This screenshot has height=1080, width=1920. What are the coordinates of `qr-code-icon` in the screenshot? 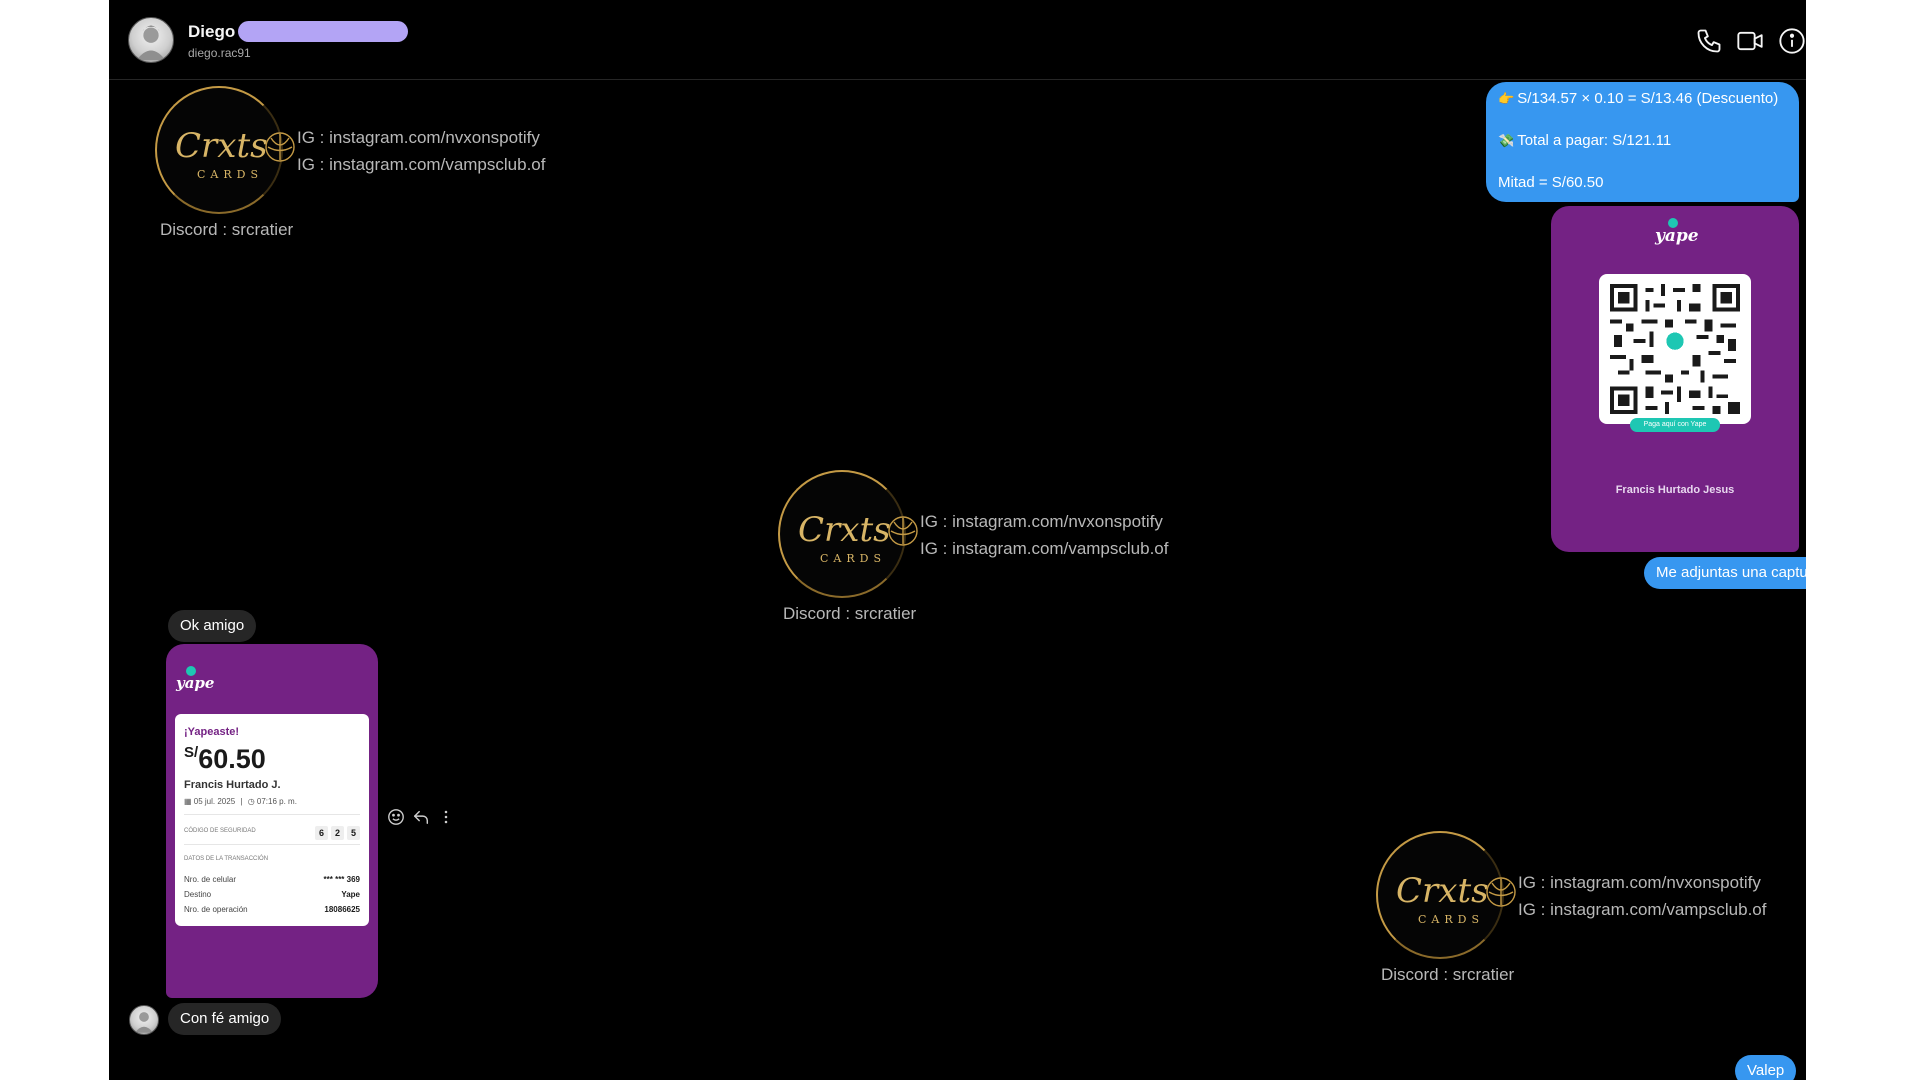 It's located at (1675, 349).